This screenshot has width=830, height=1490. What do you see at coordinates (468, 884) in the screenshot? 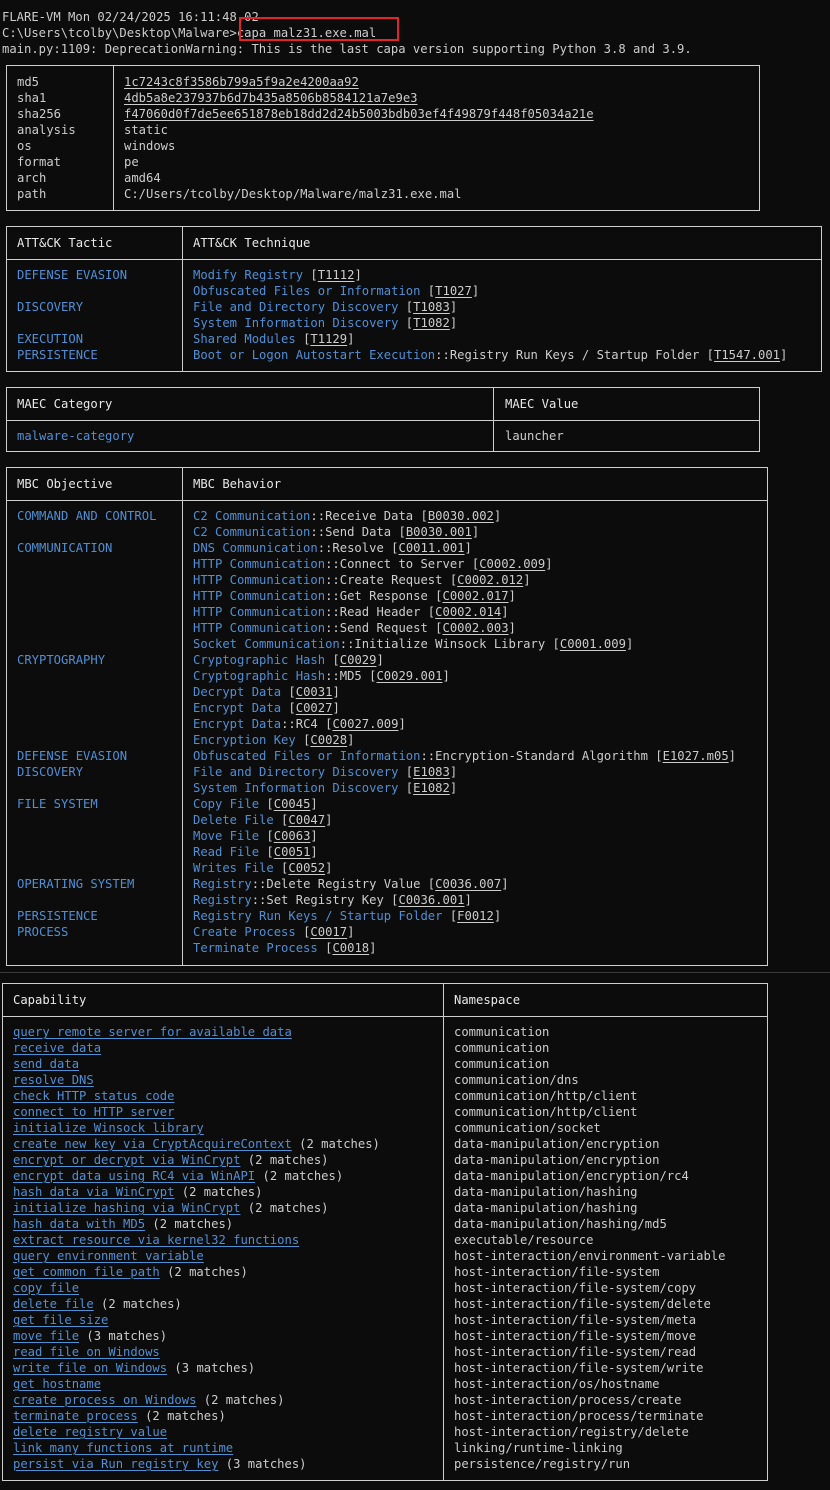
I see `mbc-id: C0036.007` at bounding box center [468, 884].